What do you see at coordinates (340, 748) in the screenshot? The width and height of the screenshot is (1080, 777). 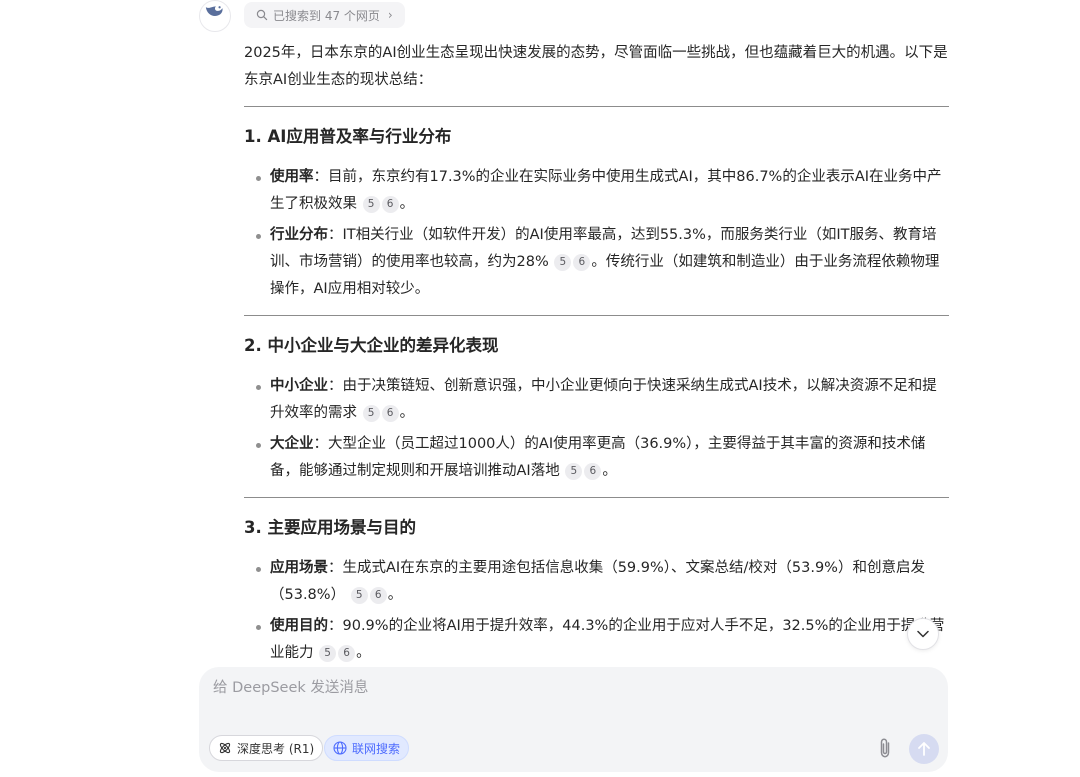 I see `globe-icon` at bounding box center [340, 748].